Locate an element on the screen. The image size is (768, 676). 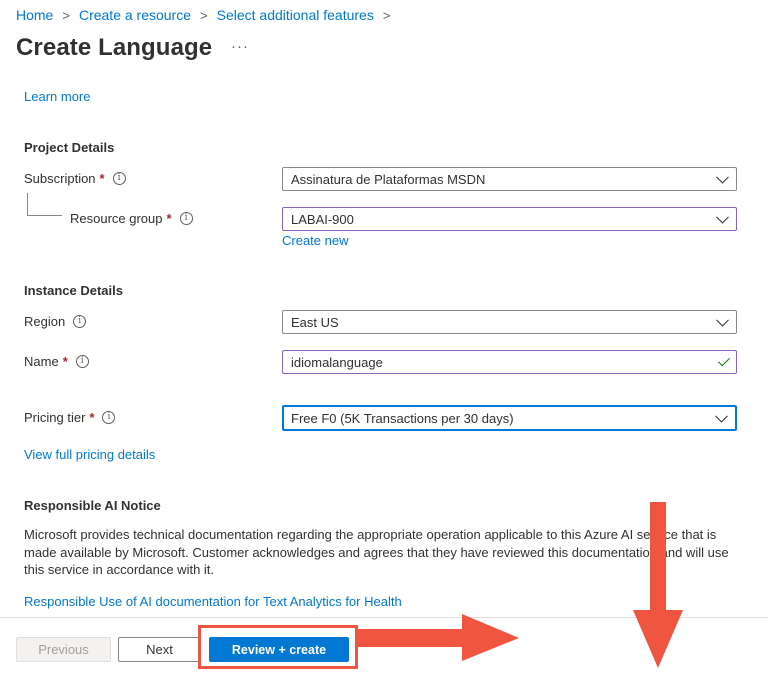
annotation-arrow-down is located at coordinates (658, 585).